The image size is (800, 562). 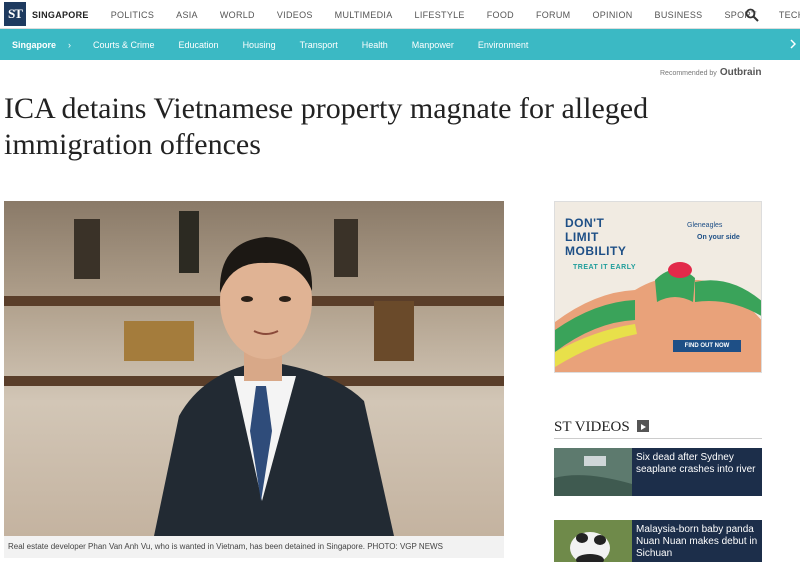 I want to click on search-icon, so click(x=752, y=15).